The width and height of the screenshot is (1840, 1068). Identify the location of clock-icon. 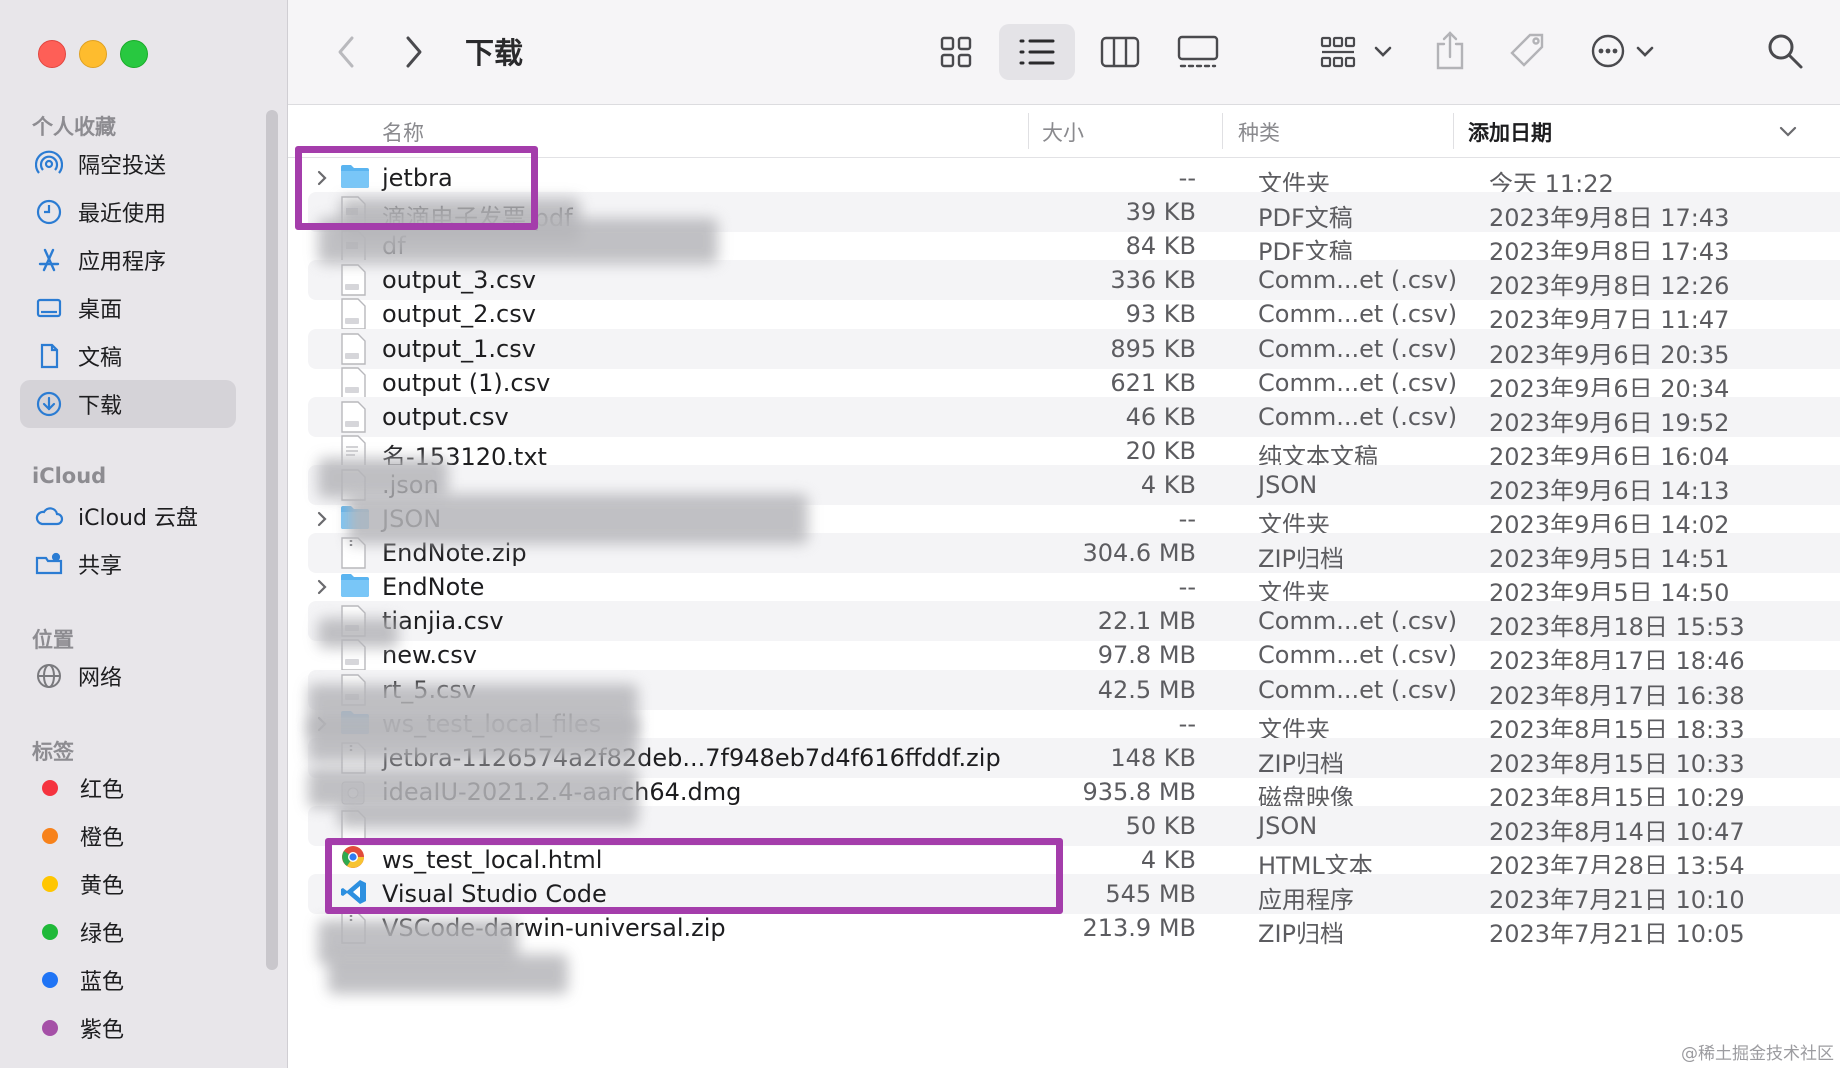
(49, 212).